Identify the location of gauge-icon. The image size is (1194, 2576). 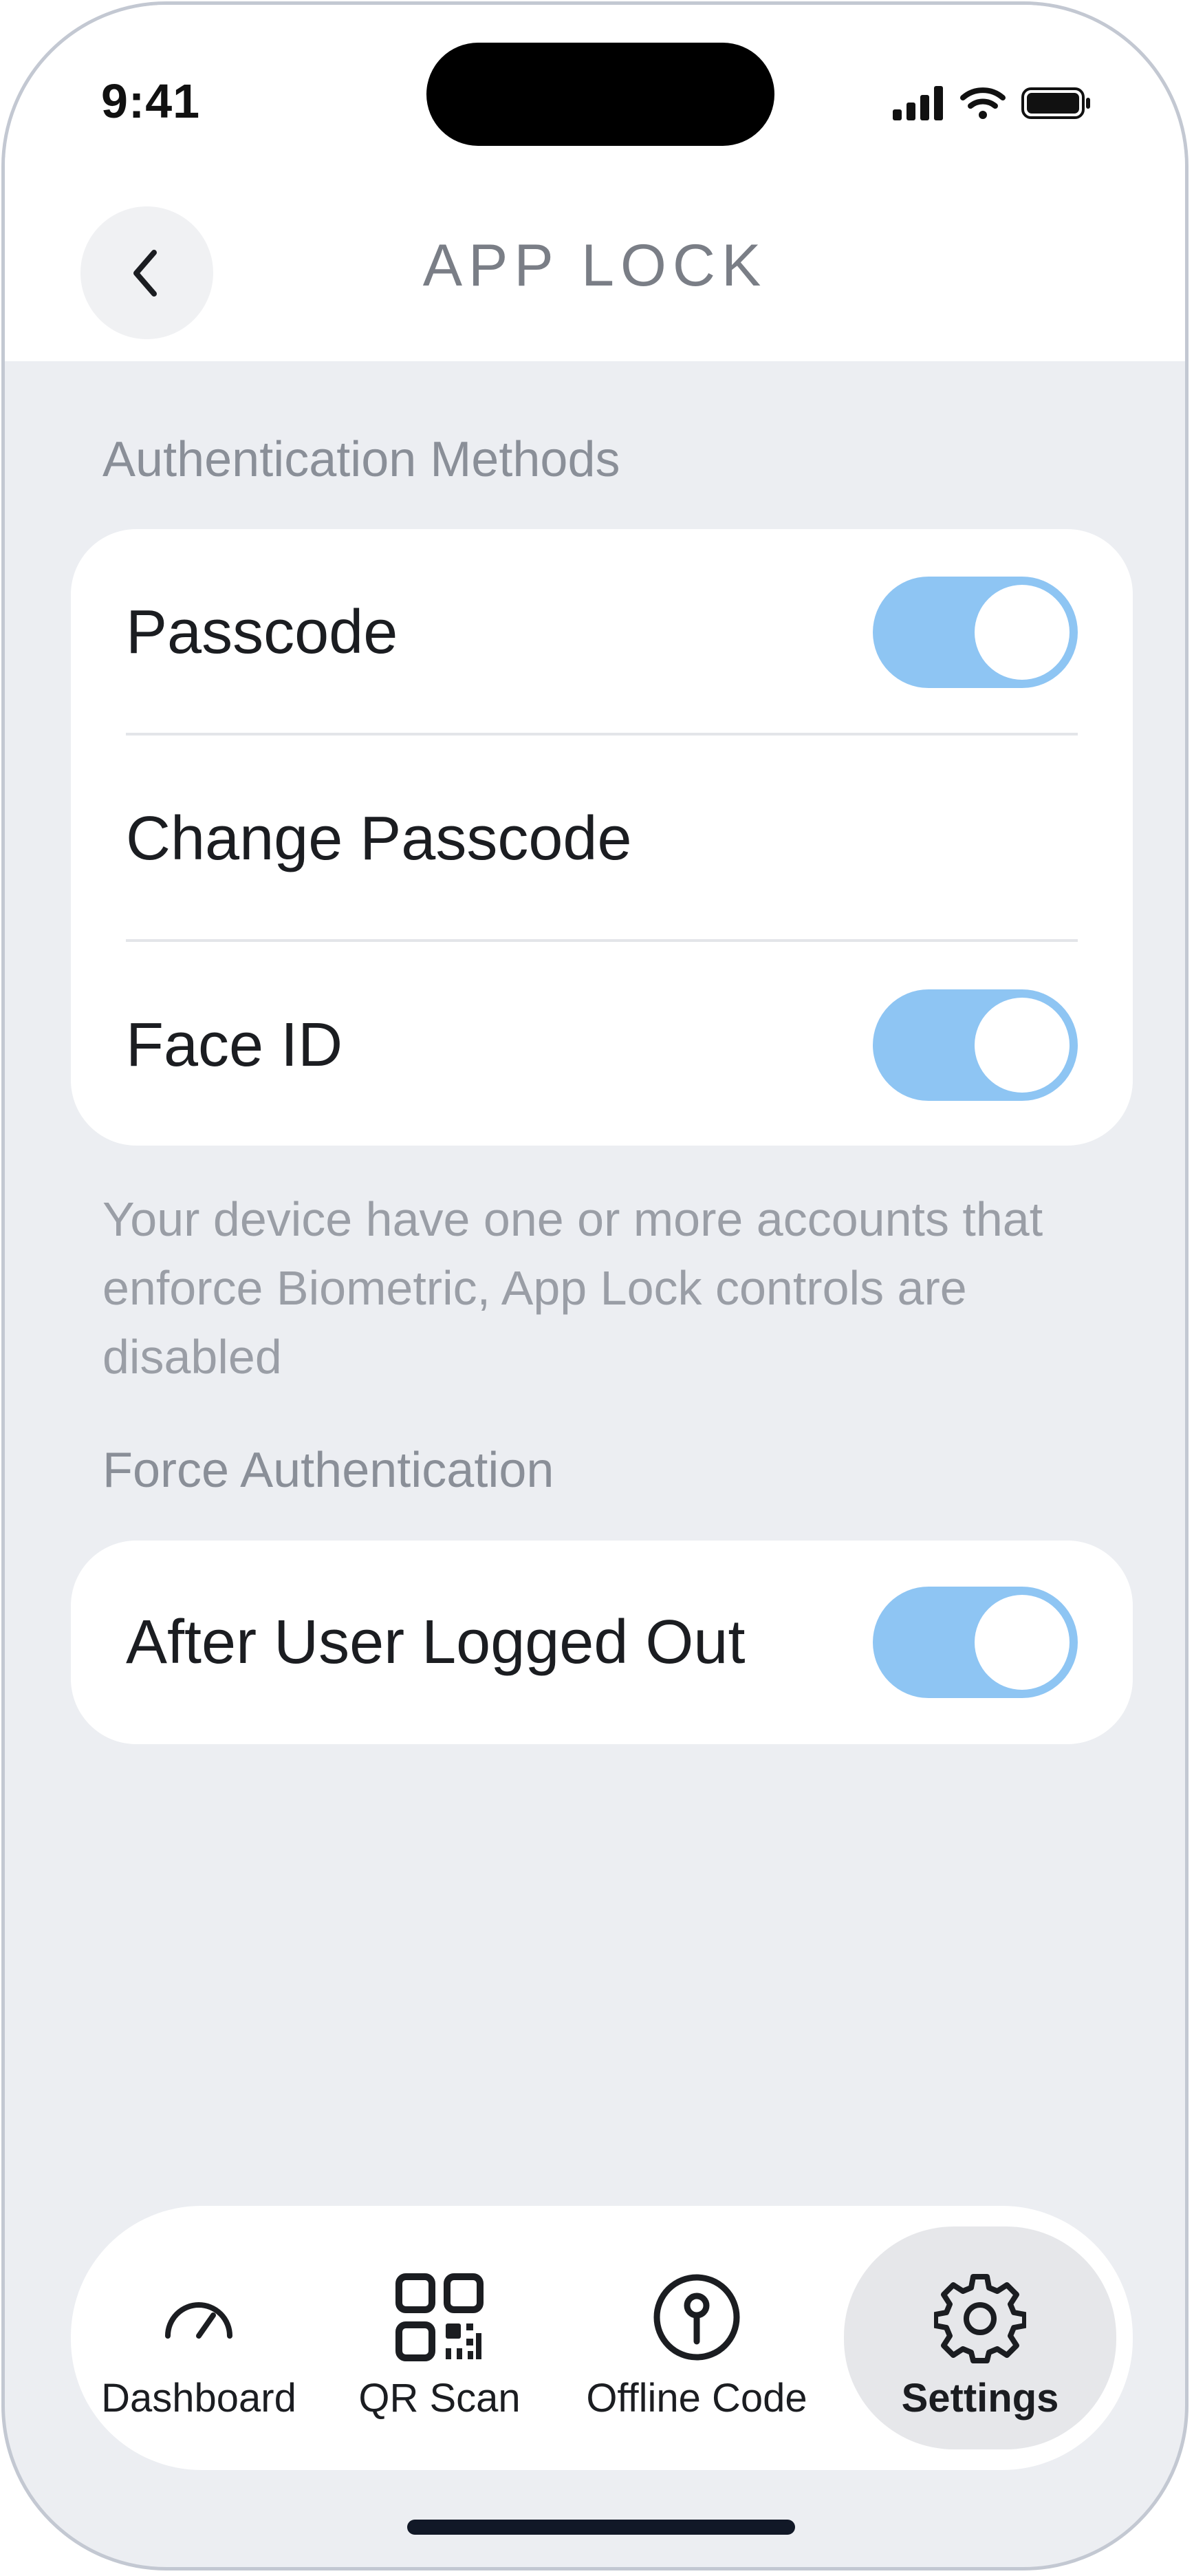
(198, 2320).